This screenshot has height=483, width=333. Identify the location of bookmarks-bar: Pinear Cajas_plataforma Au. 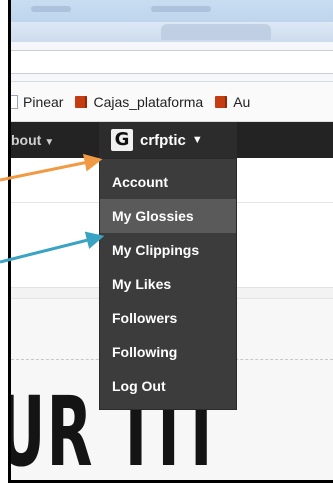
(172, 102).